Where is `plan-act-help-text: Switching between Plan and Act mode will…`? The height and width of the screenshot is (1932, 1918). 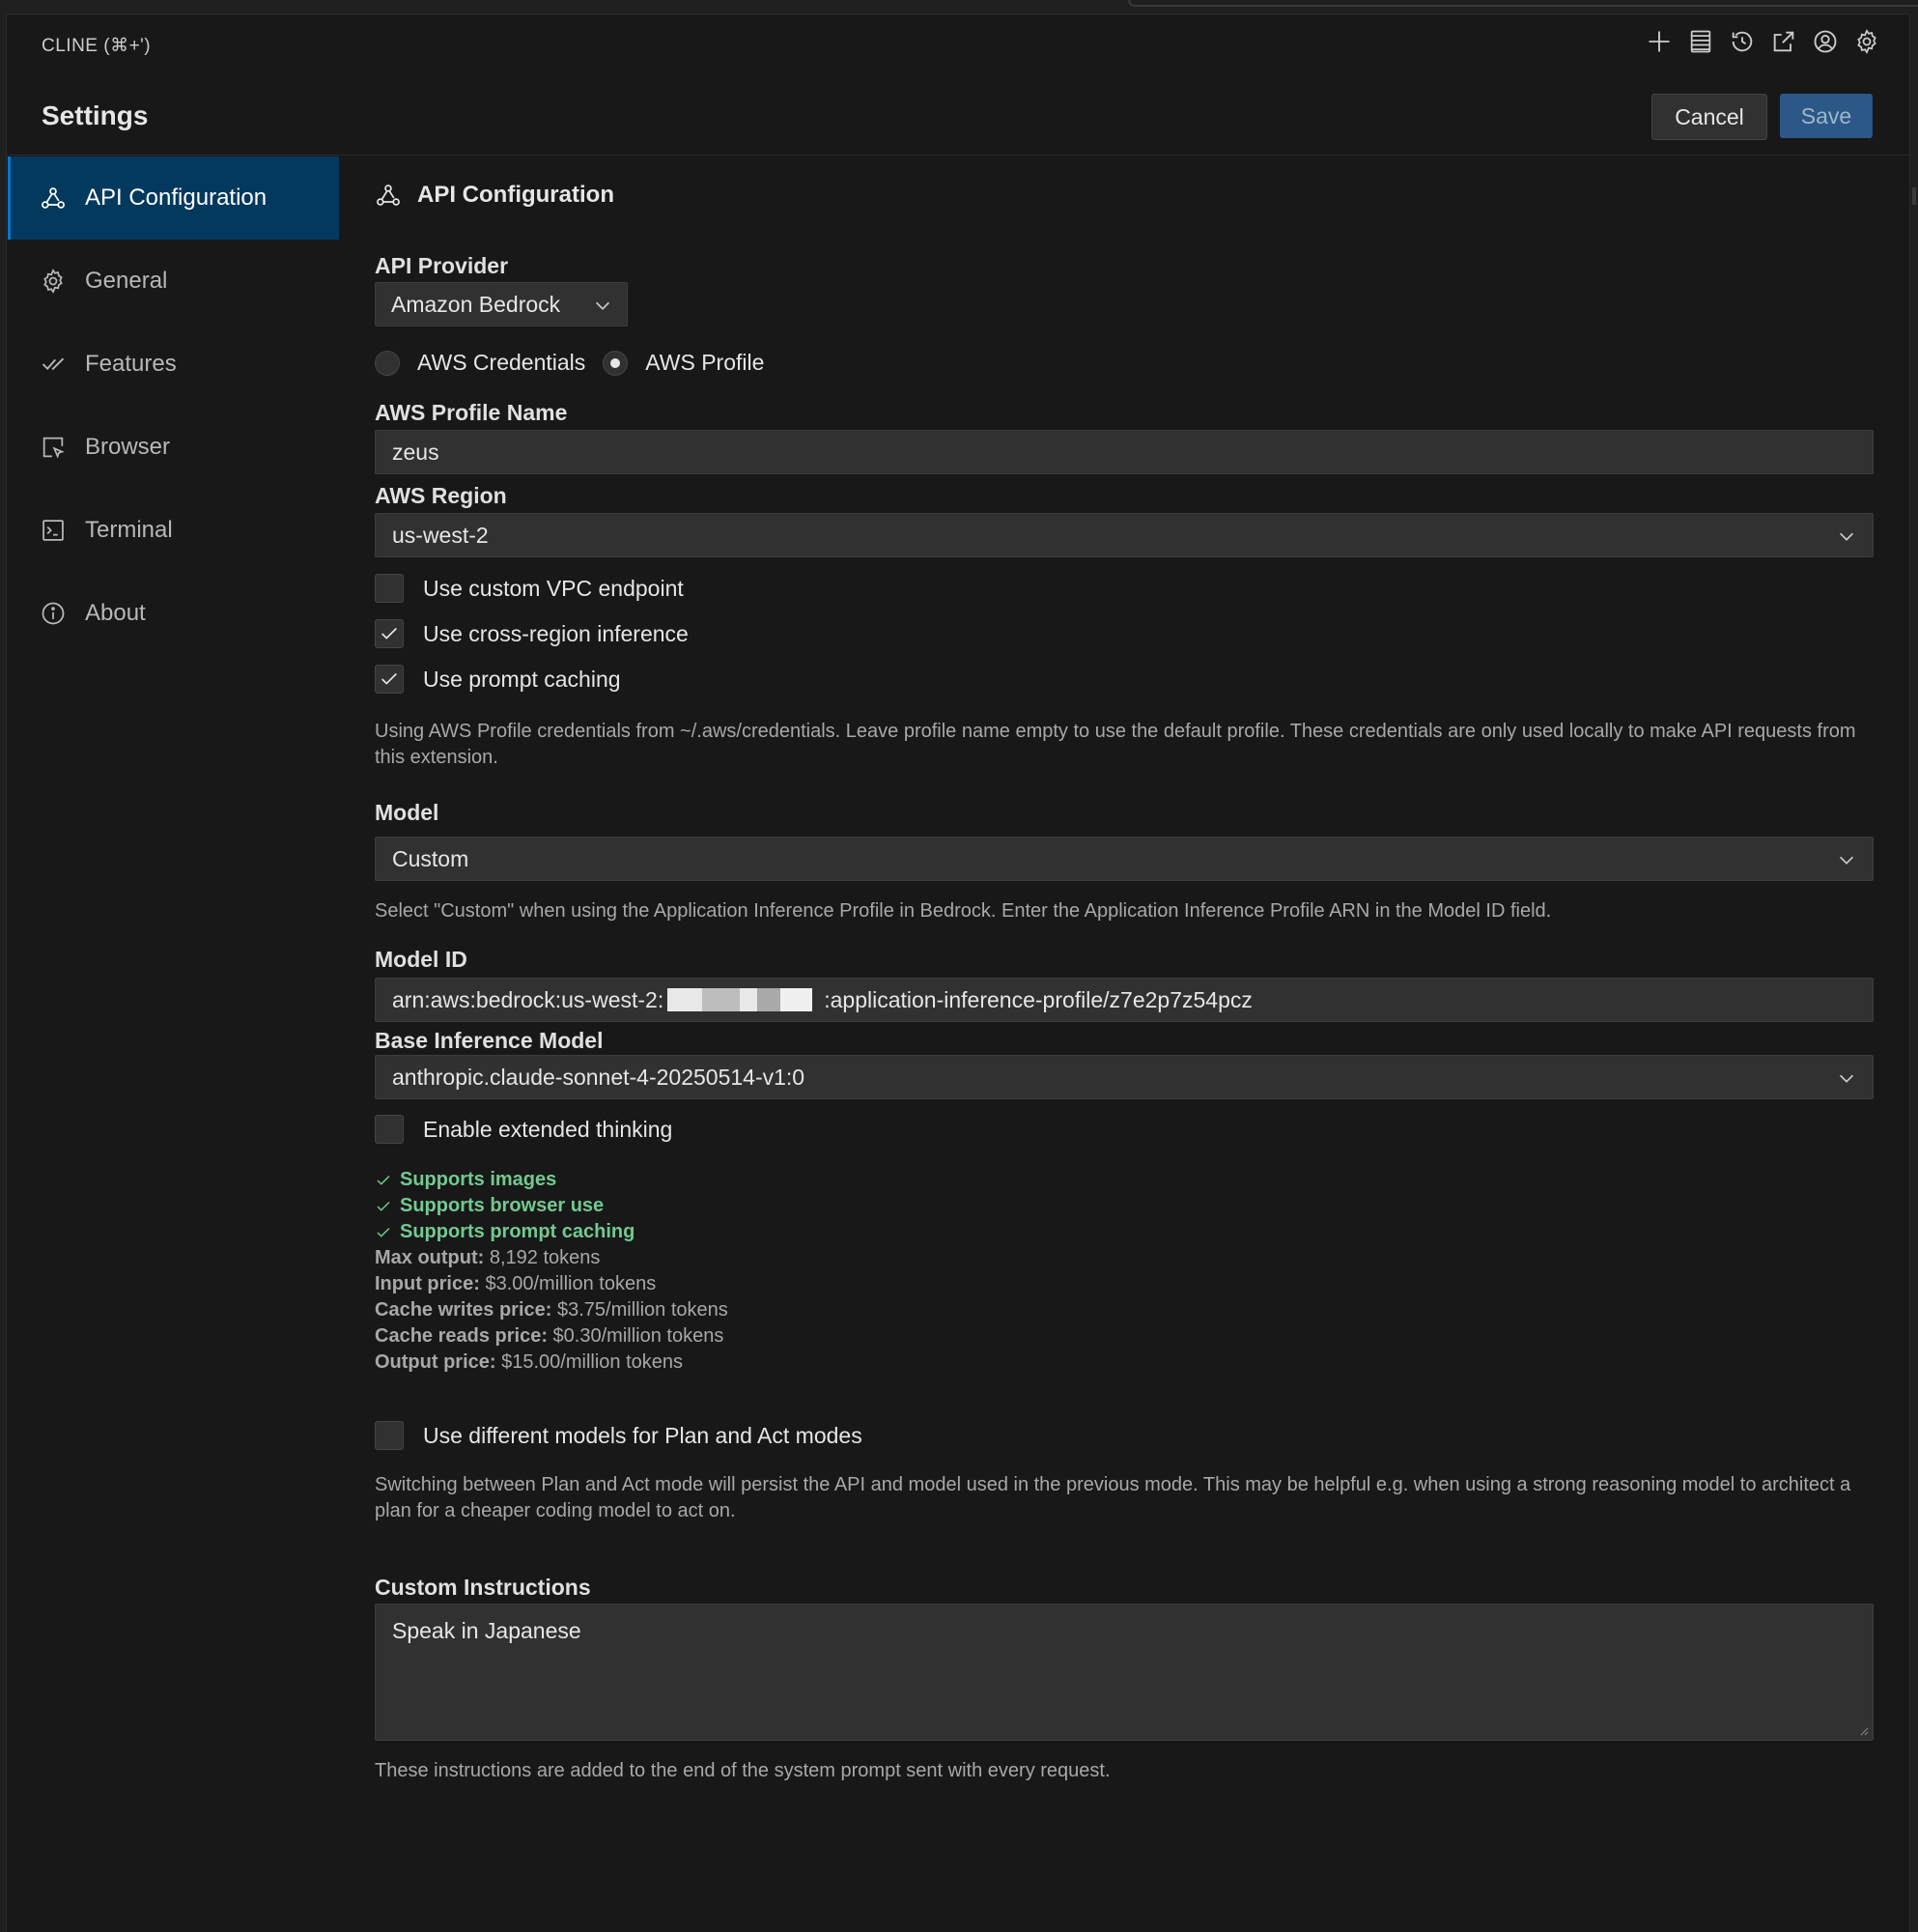 plan-act-help-text: Switching between Plan and Act mode will… is located at coordinates (1113, 1497).